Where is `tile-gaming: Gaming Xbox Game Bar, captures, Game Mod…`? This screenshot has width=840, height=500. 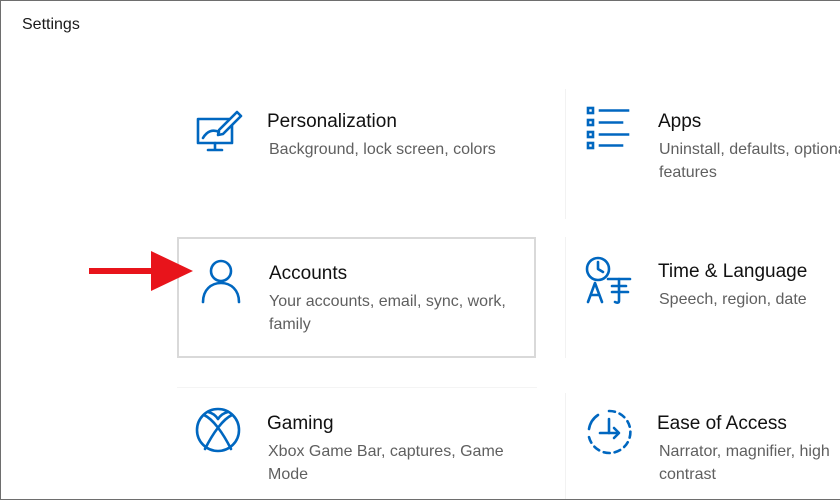
tile-gaming: Gaming Xbox Game Bar, captures, Game Mod… is located at coordinates (357, 446).